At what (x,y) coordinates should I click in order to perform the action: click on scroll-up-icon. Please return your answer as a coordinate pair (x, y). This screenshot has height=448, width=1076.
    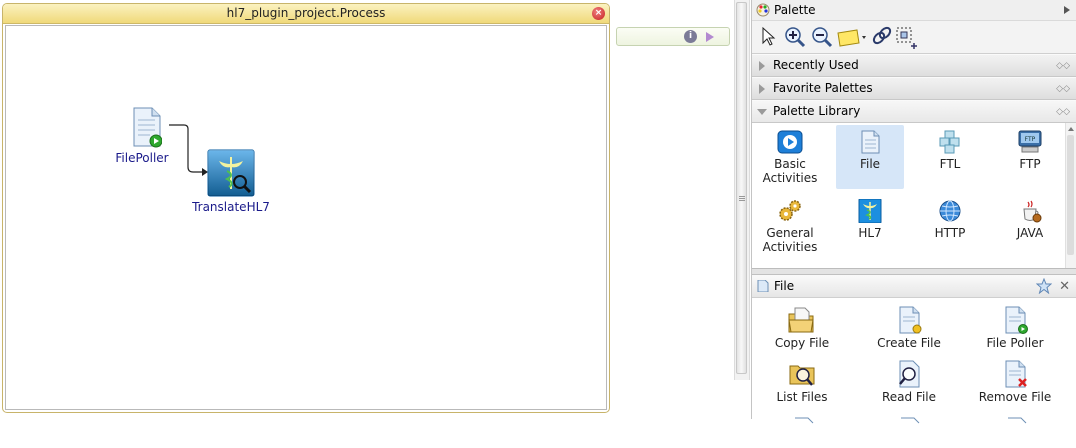
    Looking at the image, I should click on (1071, 129).